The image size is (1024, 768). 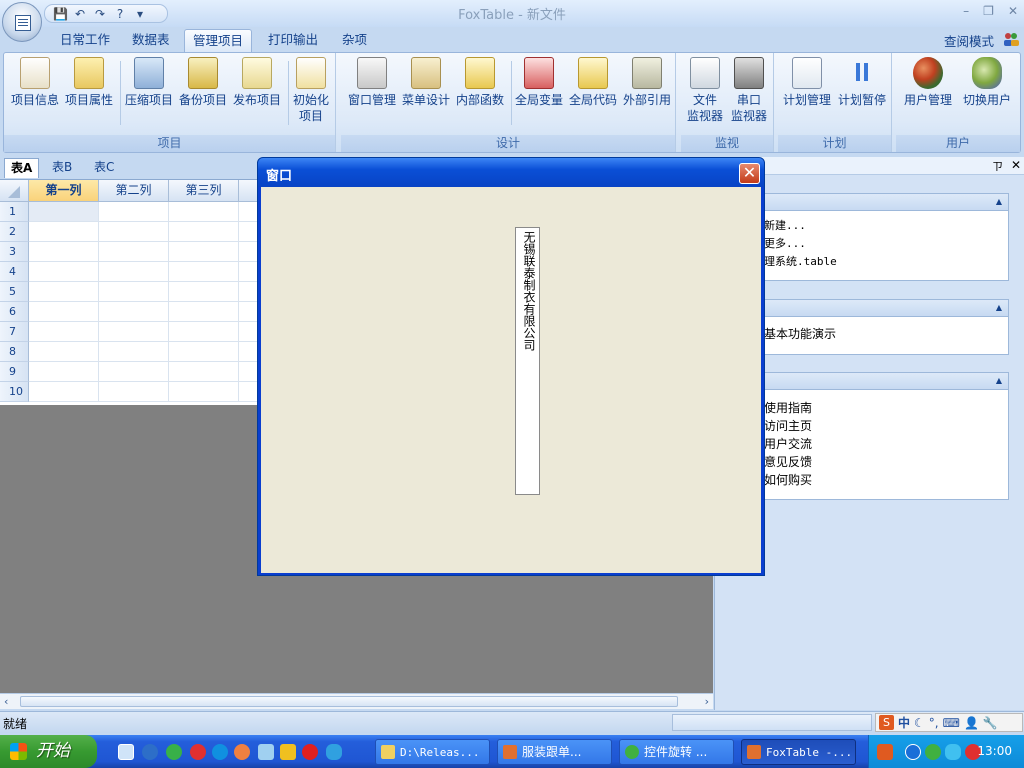 I want to click on sheet-tab-a: 表A, so click(x=22, y=168).